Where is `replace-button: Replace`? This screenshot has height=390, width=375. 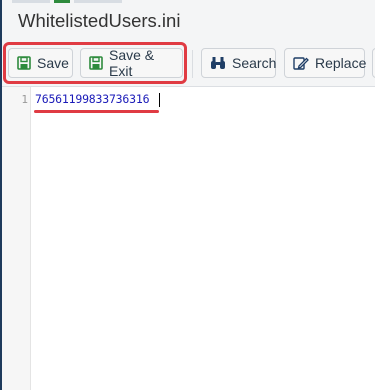 replace-button: Replace is located at coordinates (325, 63).